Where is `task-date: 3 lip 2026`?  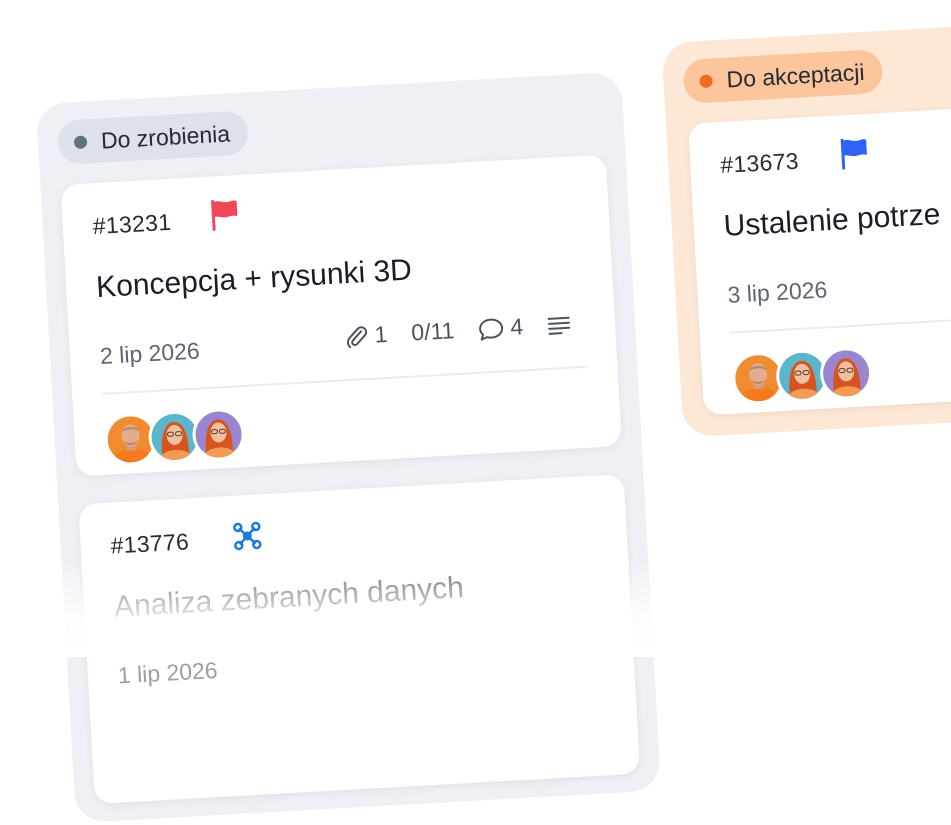 task-date: 3 lip 2026 is located at coordinates (777, 292).